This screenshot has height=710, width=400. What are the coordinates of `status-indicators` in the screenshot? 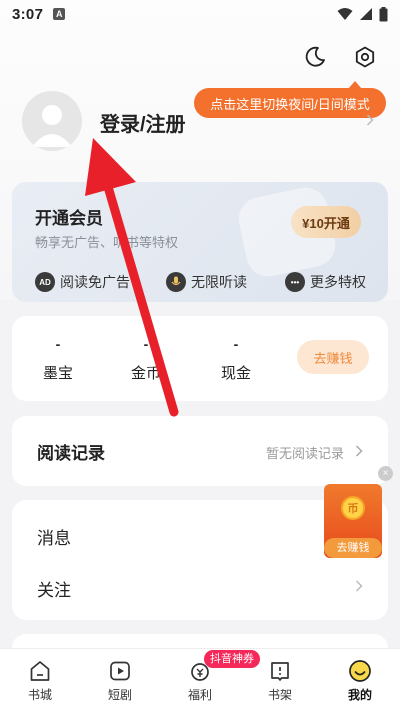 It's located at (362, 14).